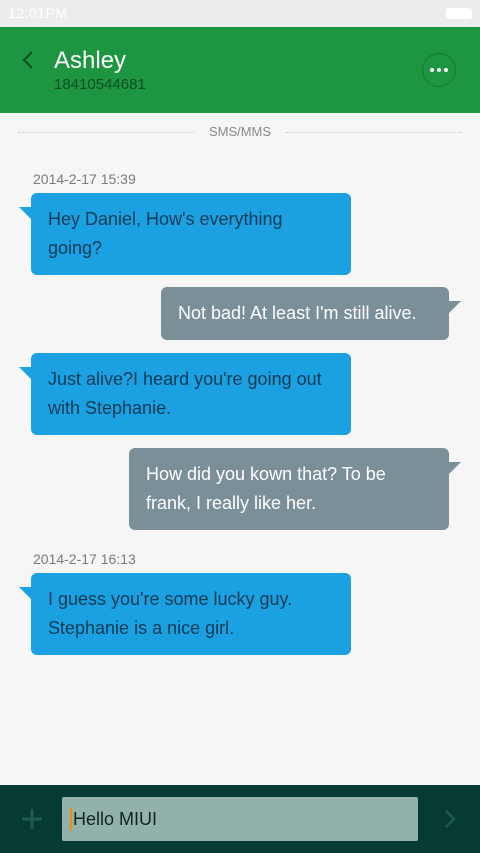 The width and height of the screenshot is (480, 853). What do you see at coordinates (32, 819) in the screenshot?
I see `add-attachment-icon` at bounding box center [32, 819].